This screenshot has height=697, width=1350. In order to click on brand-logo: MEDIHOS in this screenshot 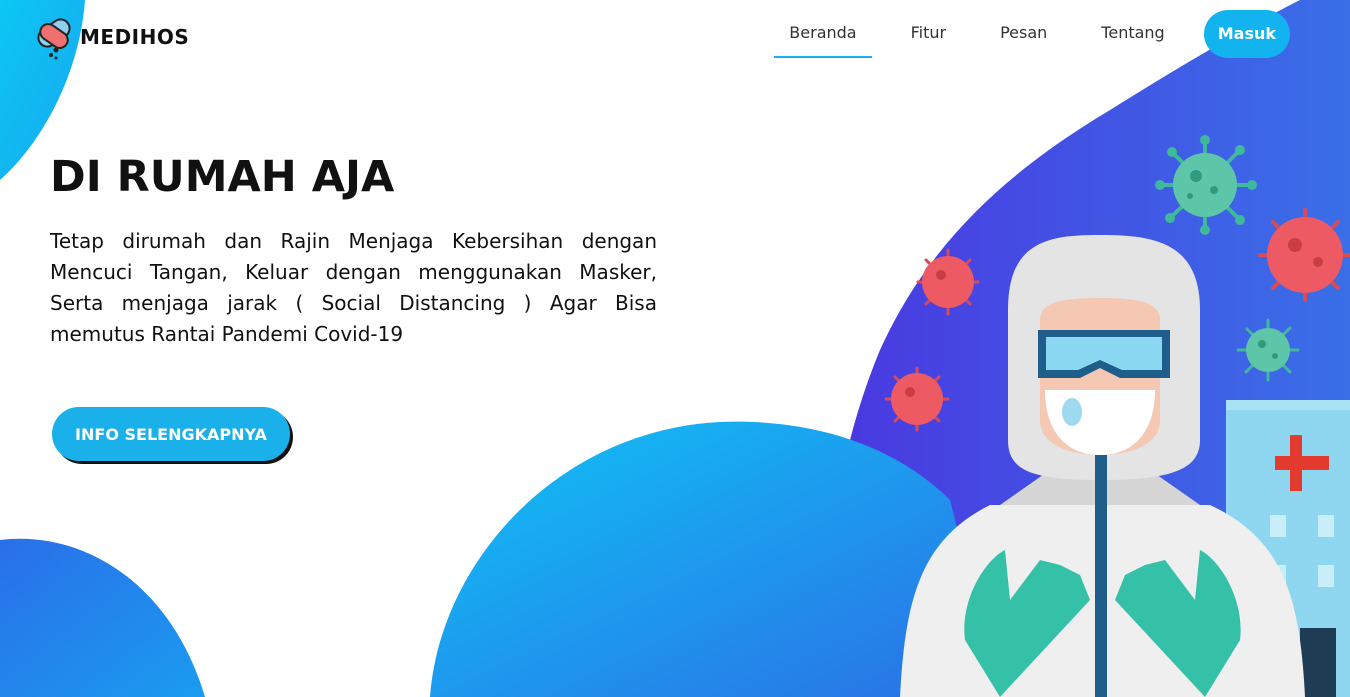, I will do `click(111, 37)`.